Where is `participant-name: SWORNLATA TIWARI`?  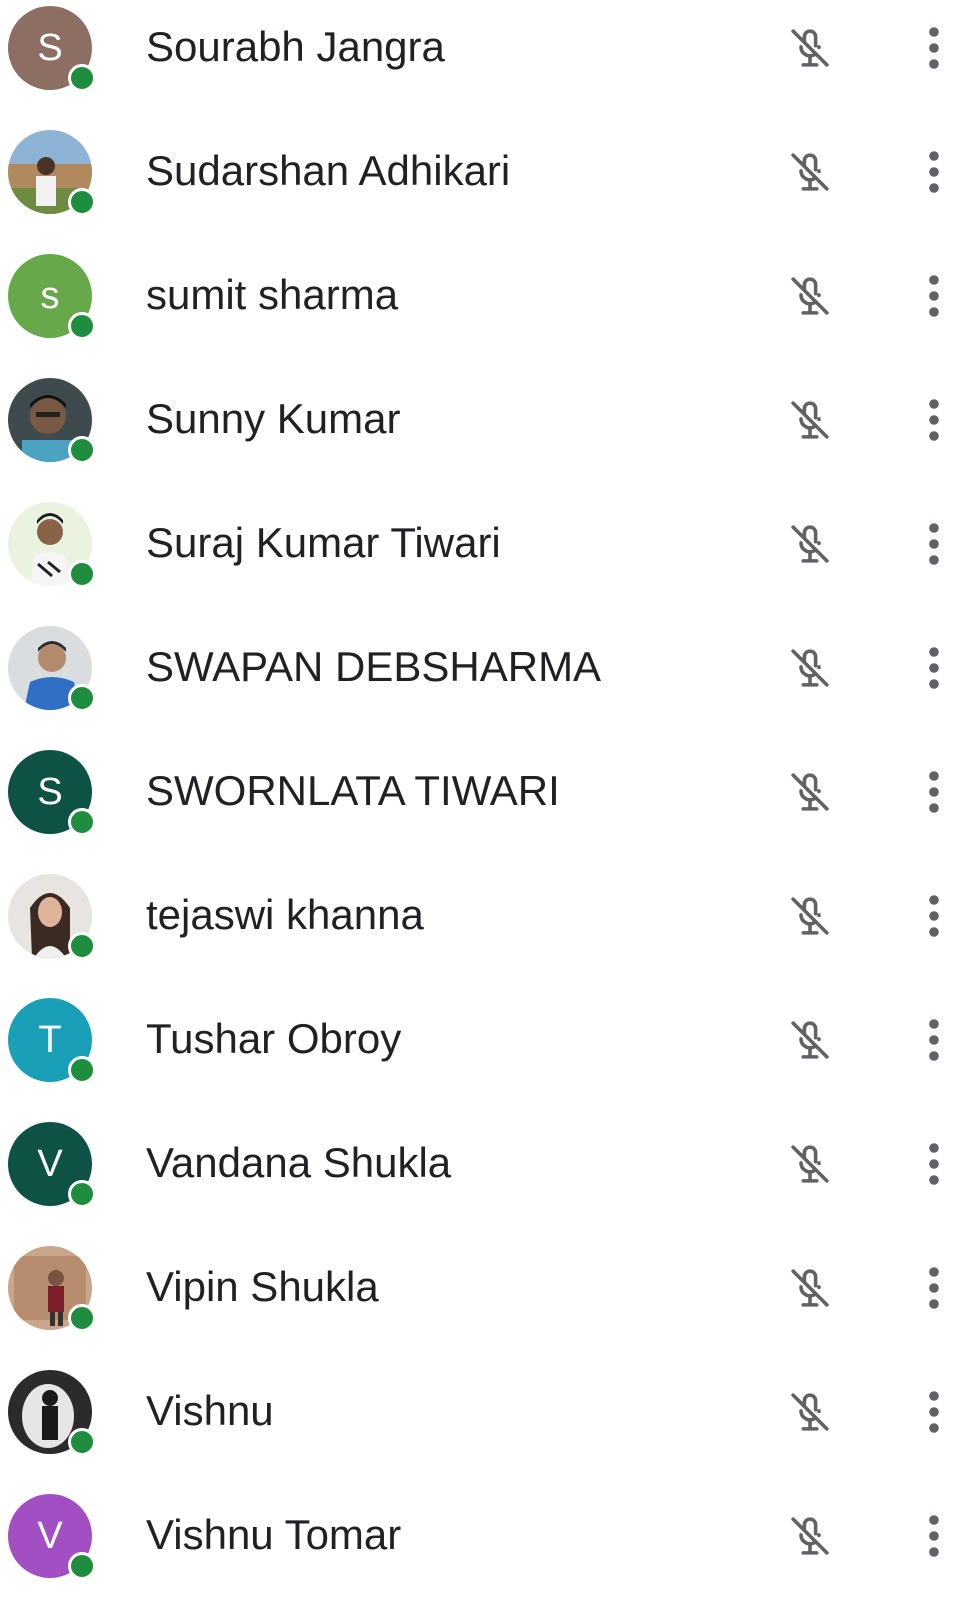 participant-name: SWORNLATA TIWARI is located at coordinates (353, 790).